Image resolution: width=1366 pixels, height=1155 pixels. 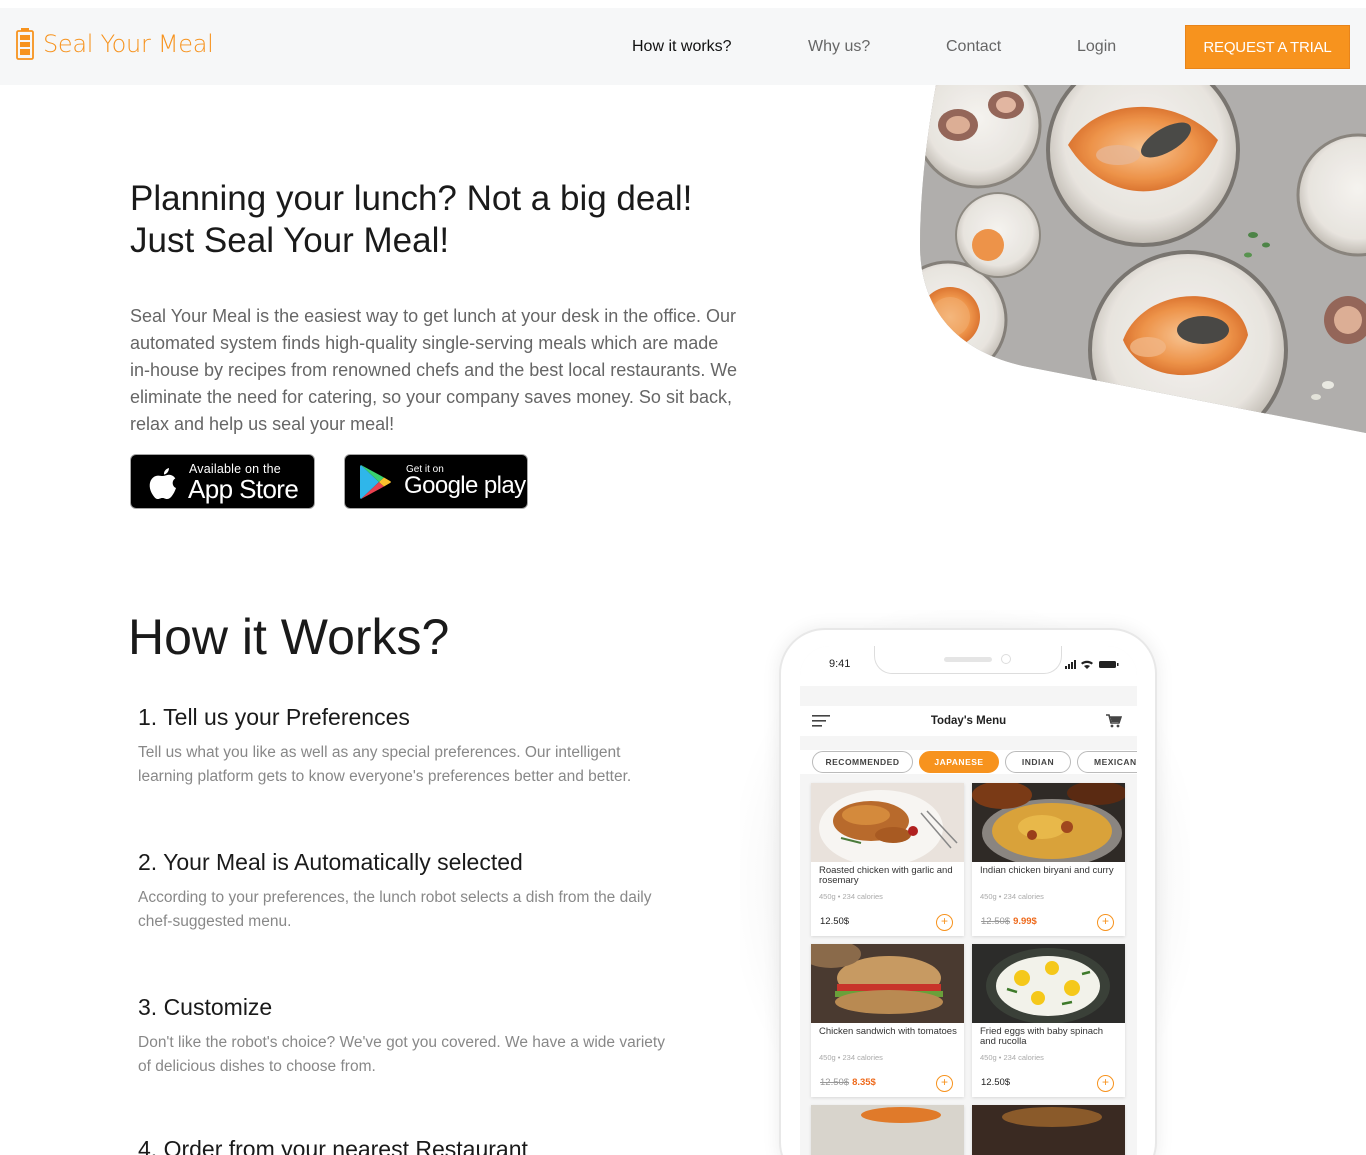 What do you see at coordinates (333, 1145) in the screenshot?
I see `step-title: 4. Order from your nearest Restaurant` at bounding box center [333, 1145].